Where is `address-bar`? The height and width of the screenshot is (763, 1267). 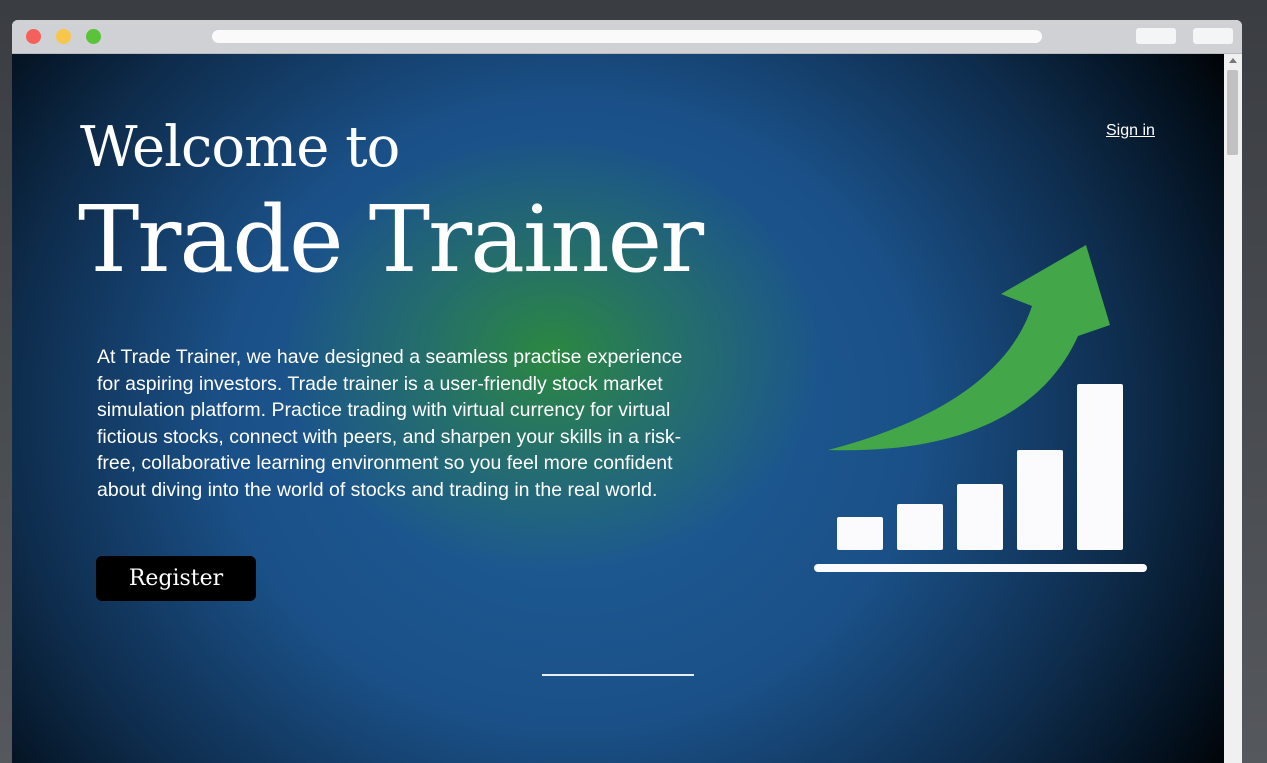
address-bar is located at coordinates (627, 36).